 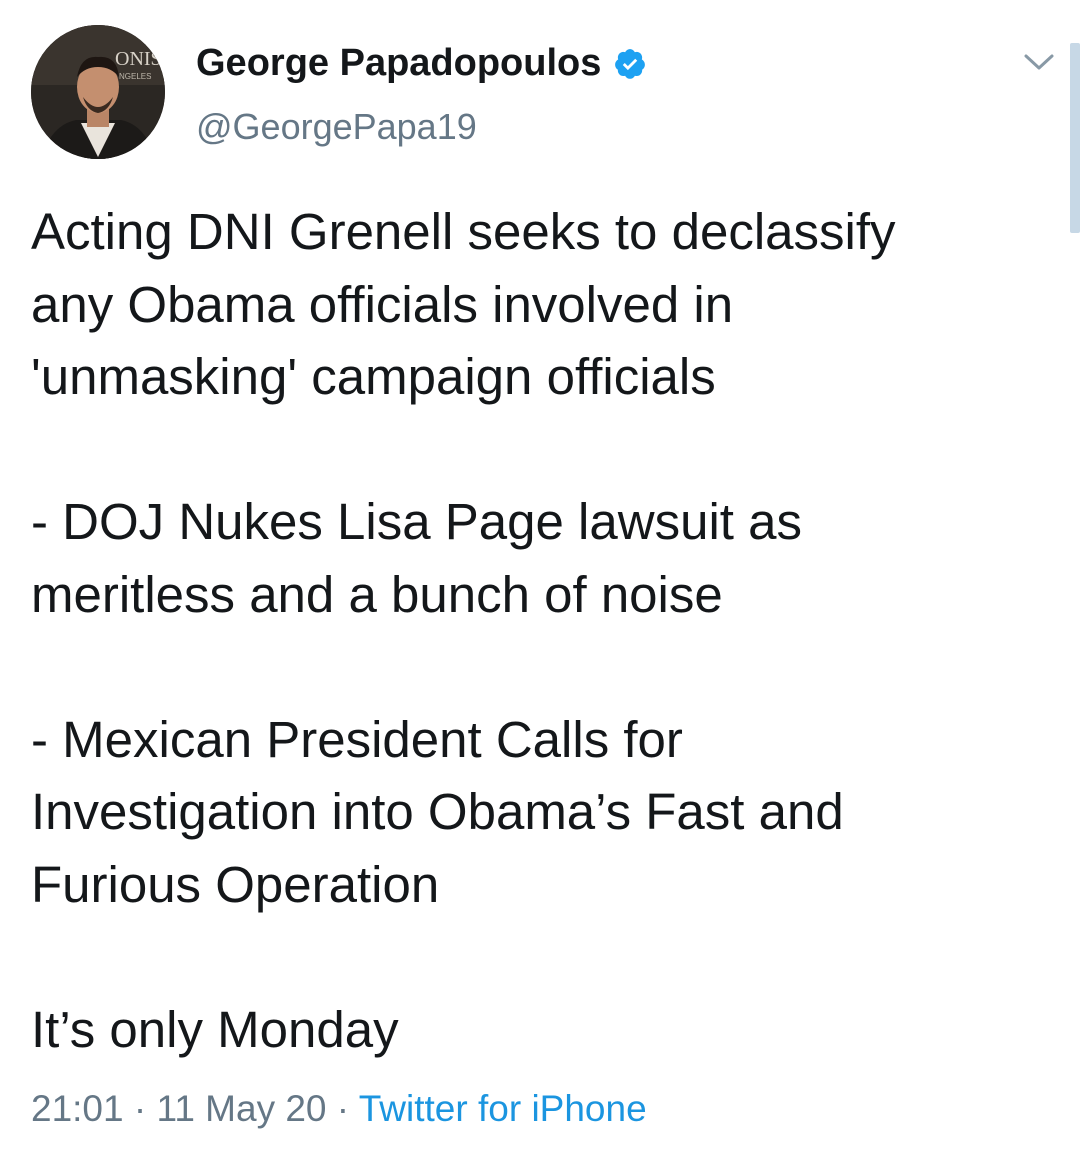 What do you see at coordinates (140, 59) in the screenshot?
I see `avatar-backdrop-text: ONIST` at bounding box center [140, 59].